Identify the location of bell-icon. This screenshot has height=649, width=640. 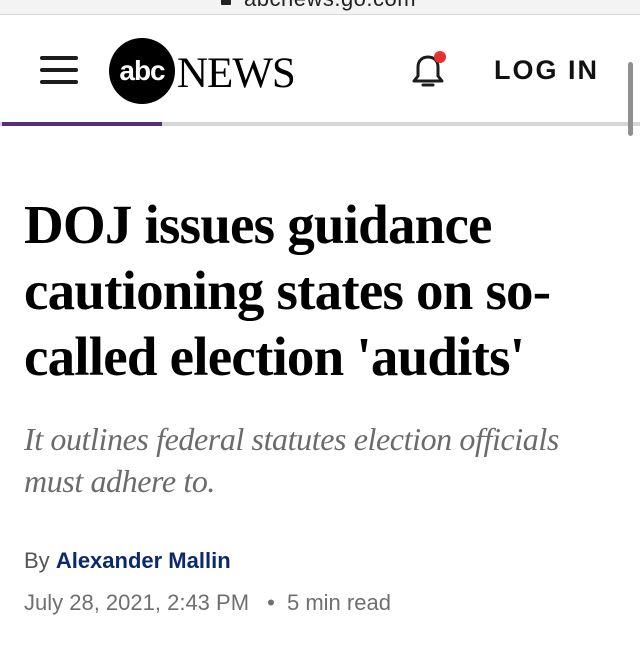
(428, 70).